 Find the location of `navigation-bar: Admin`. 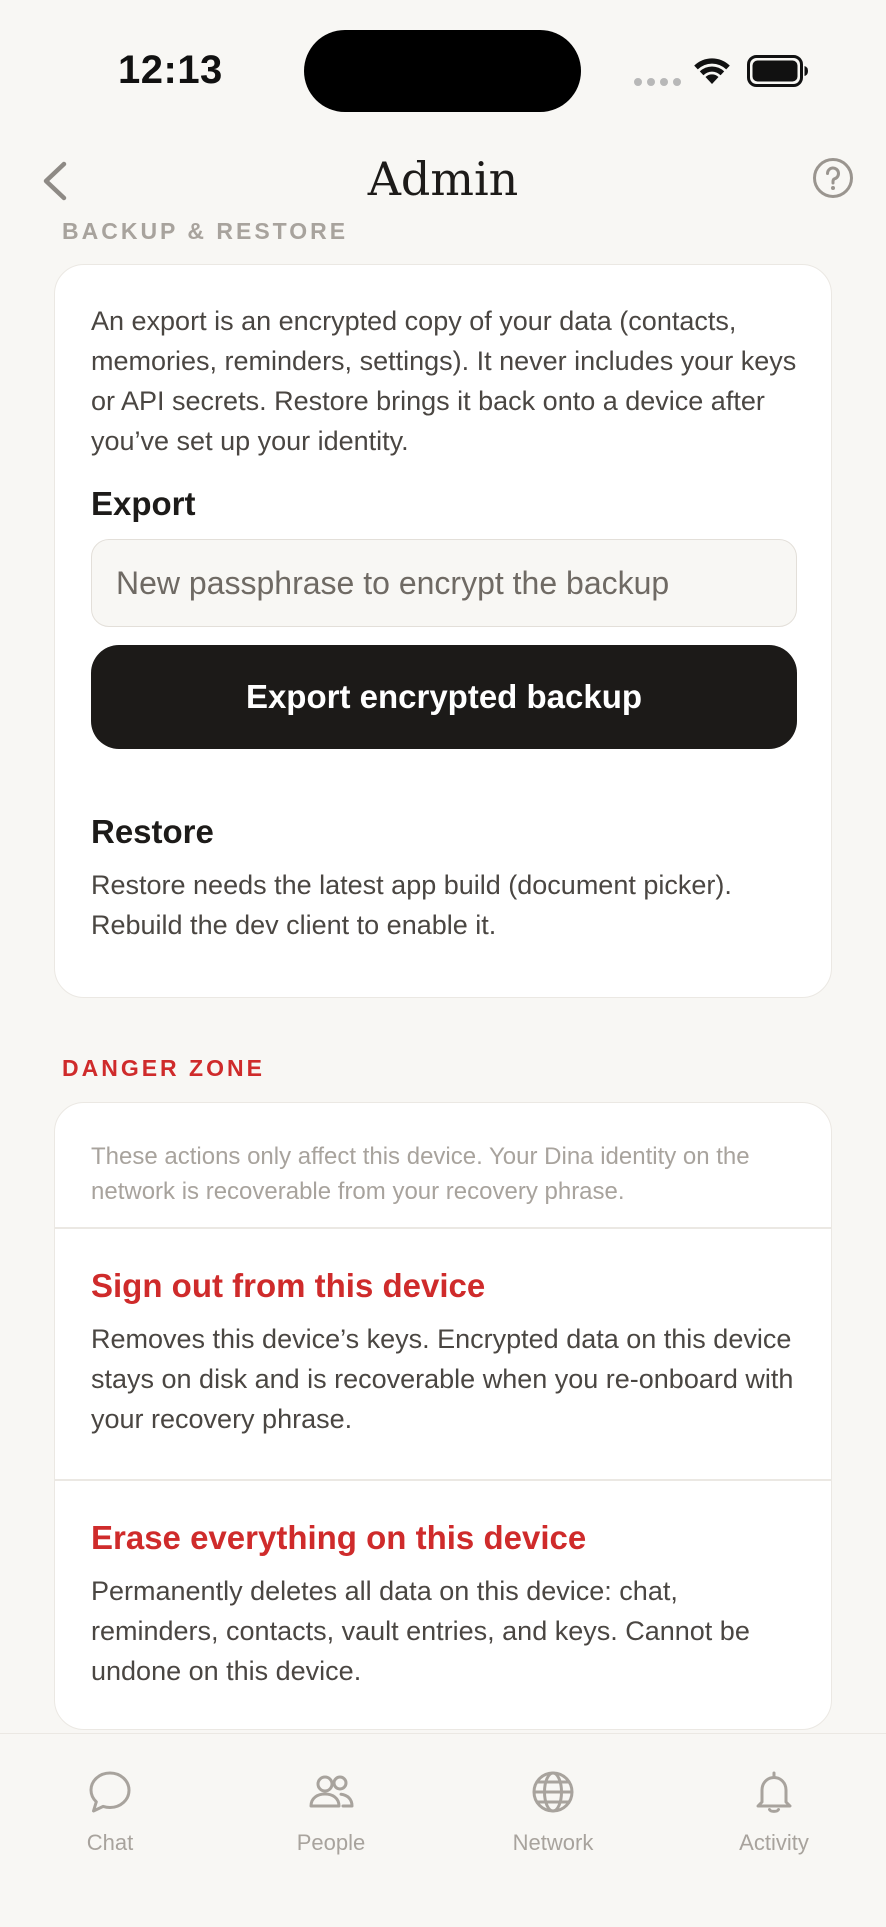

navigation-bar: Admin is located at coordinates (443, 180).